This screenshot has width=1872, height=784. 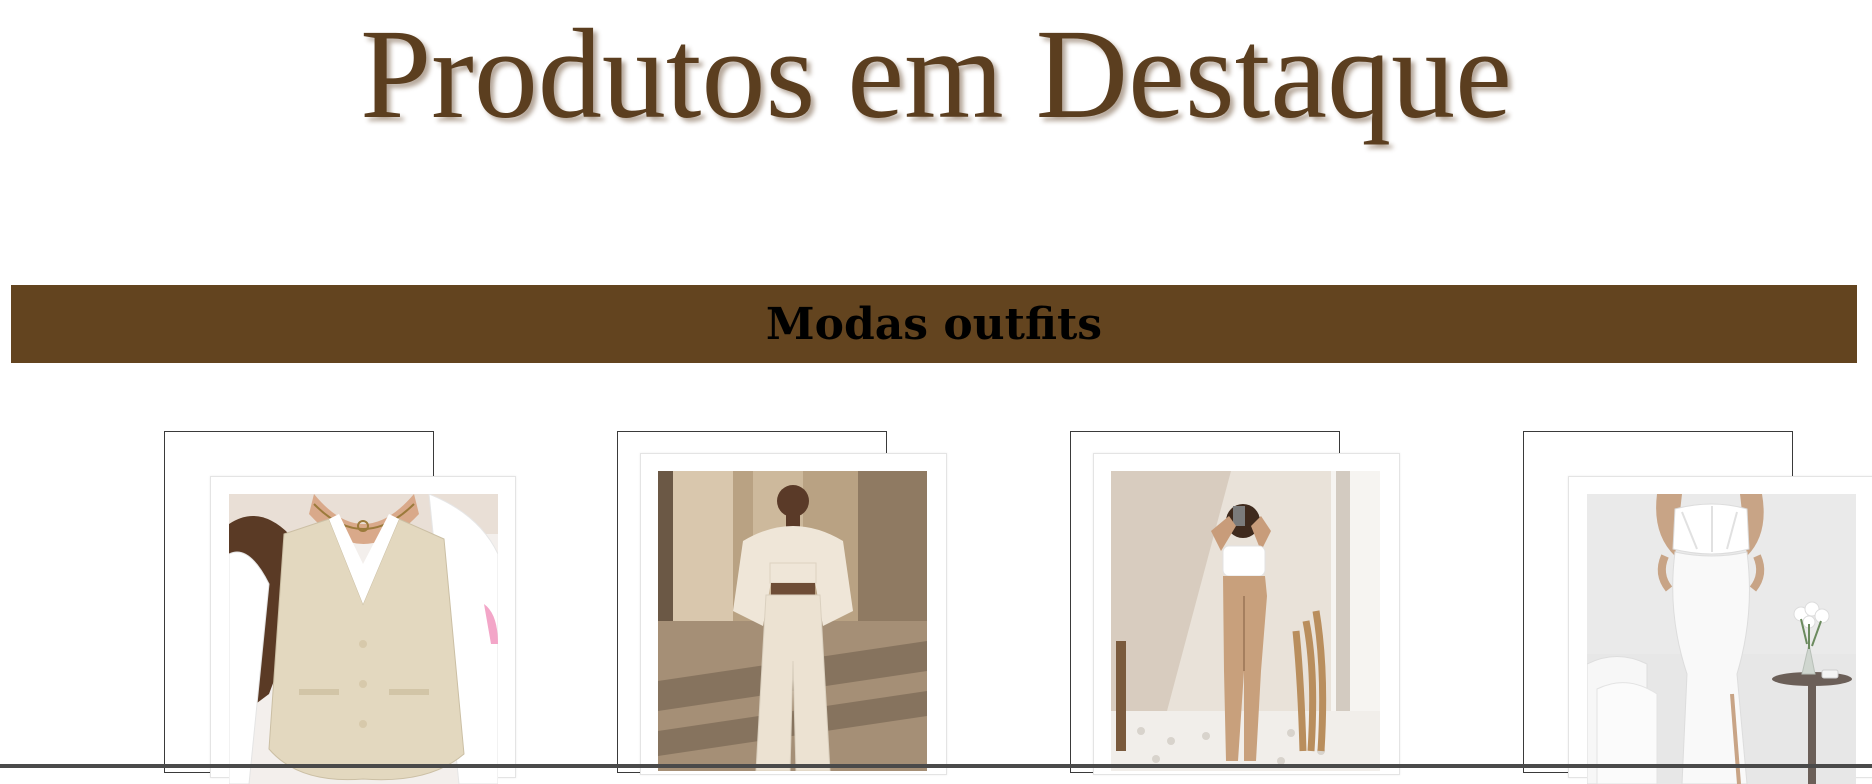 I want to click on tan-pants-photo-image, so click(x=1245, y=621).